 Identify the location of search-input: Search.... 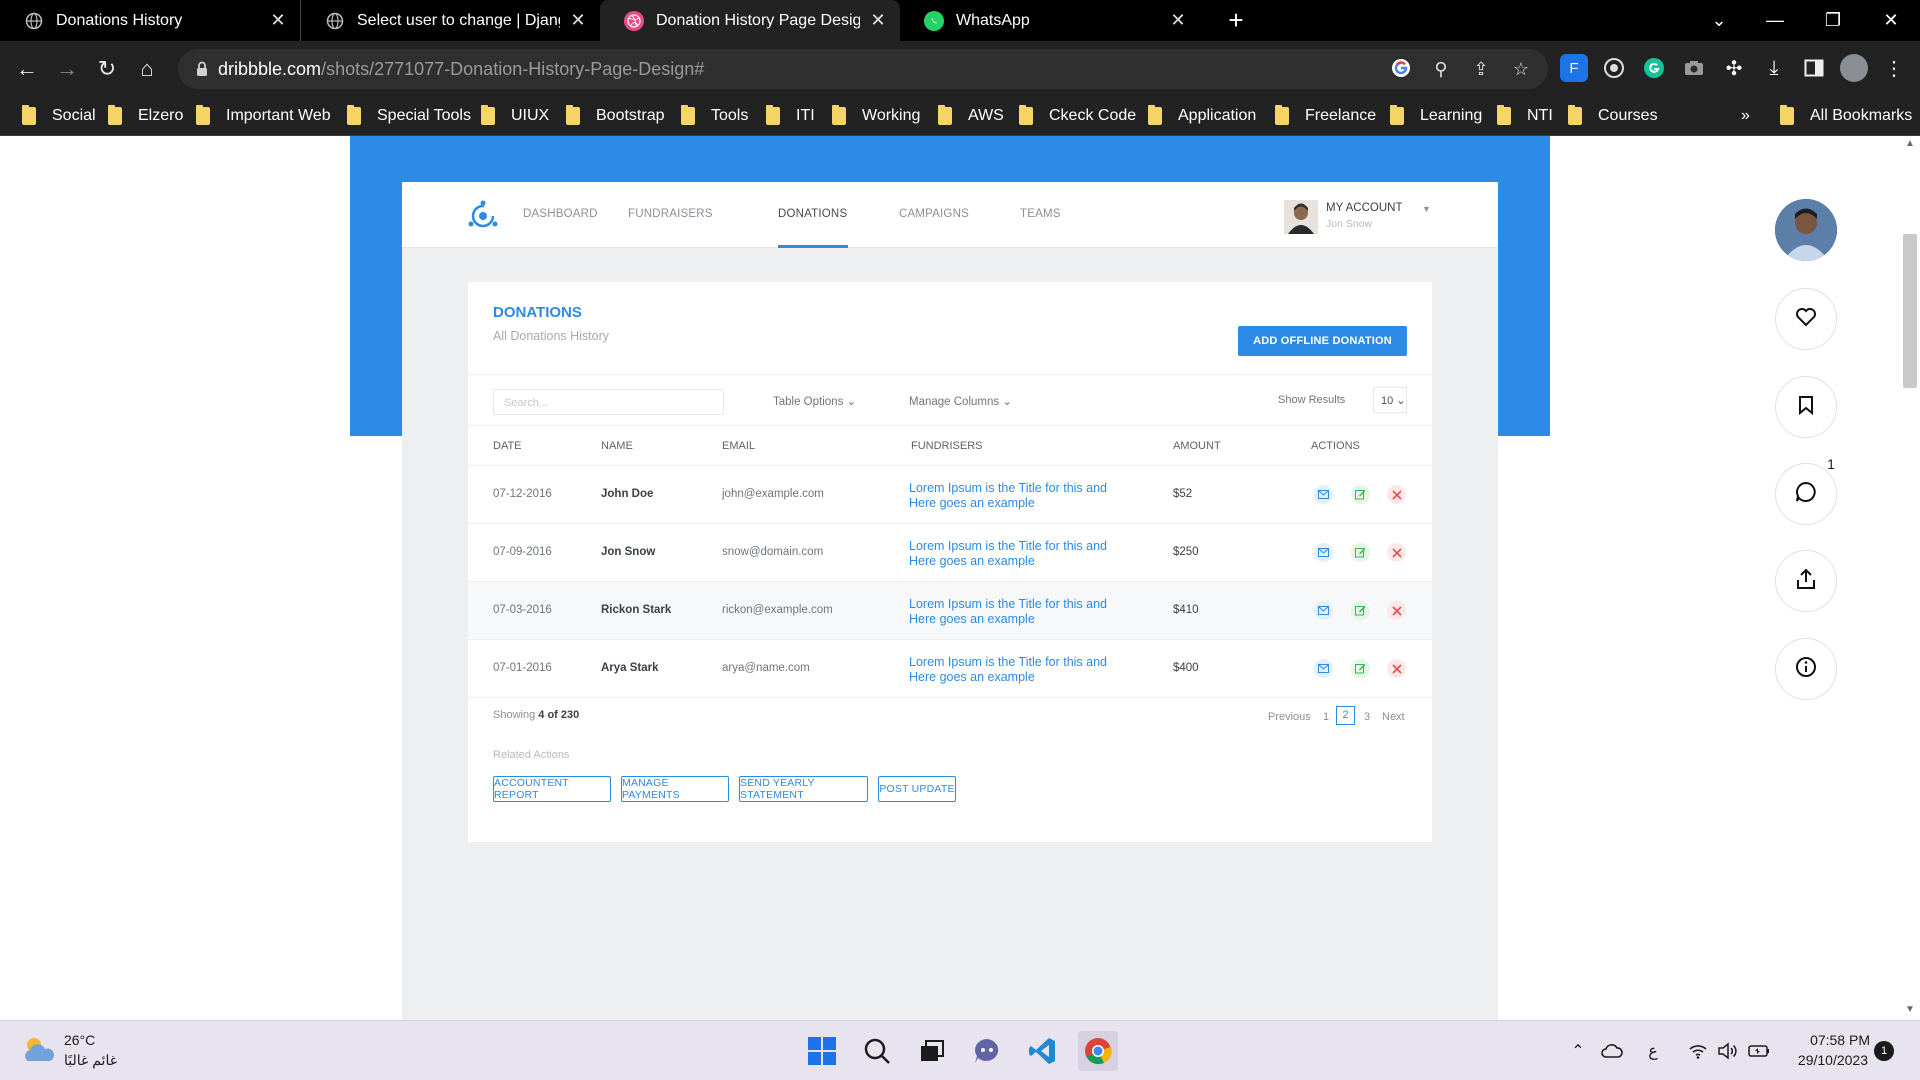
(608, 402).